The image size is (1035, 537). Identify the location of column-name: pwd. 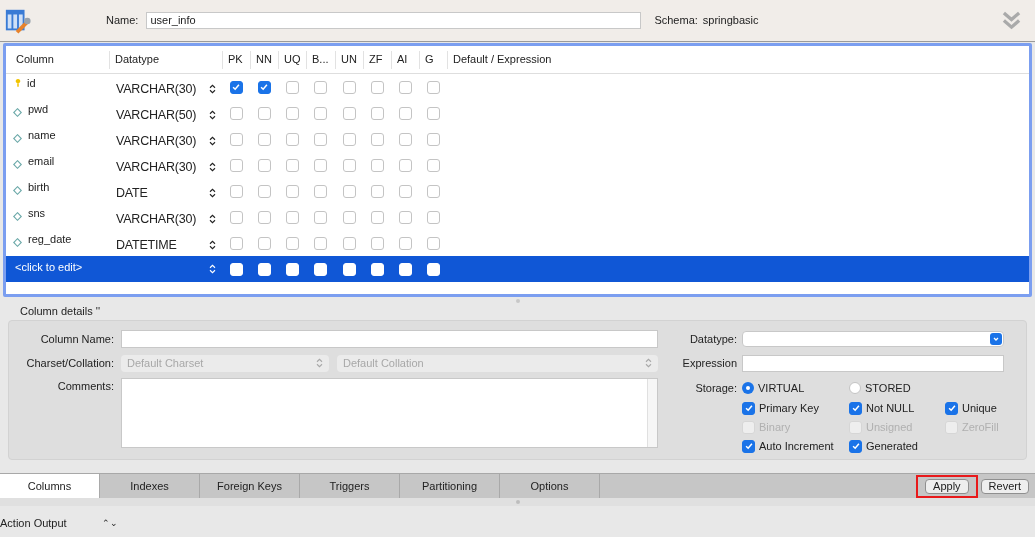
(38, 109).